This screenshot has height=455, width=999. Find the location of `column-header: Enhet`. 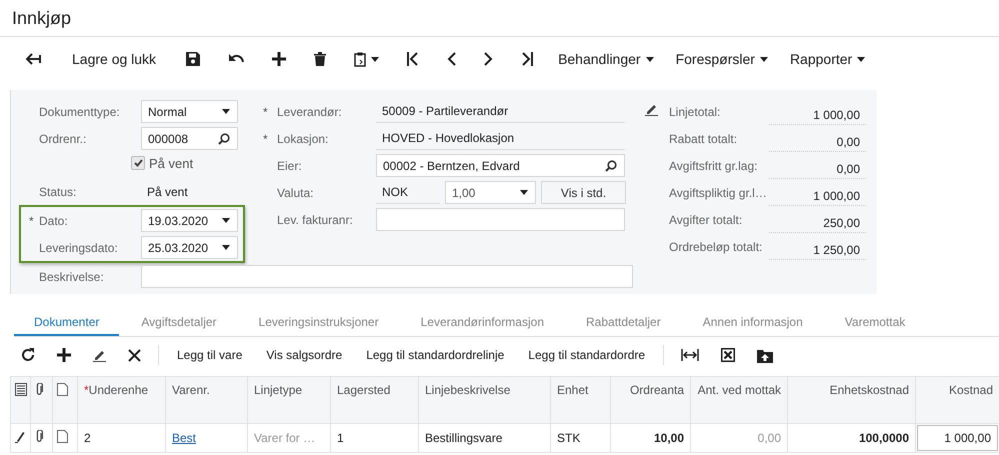

column-header: Enhet is located at coordinates (572, 390).